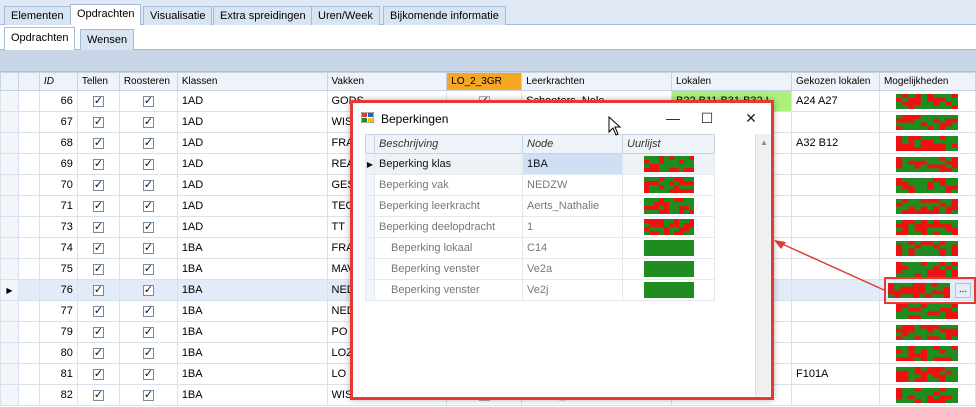 The width and height of the screenshot is (976, 407). What do you see at coordinates (40, 39) in the screenshot?
I see `subtab-opdrachten: Opdrachten` at bounding box center [40, 39].